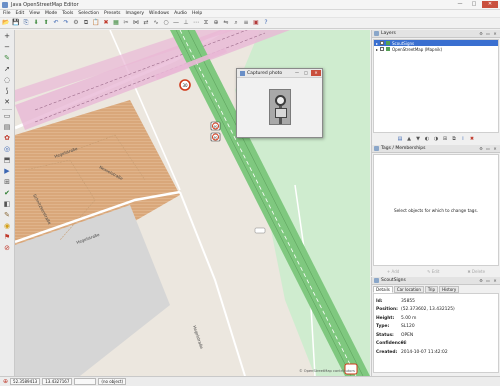 This screenshot has height=386, width=500. What do you see at coordinates (36, 23) in the screenshot?
I see `download-icon: ⬇` at bounding box center [36, 23].